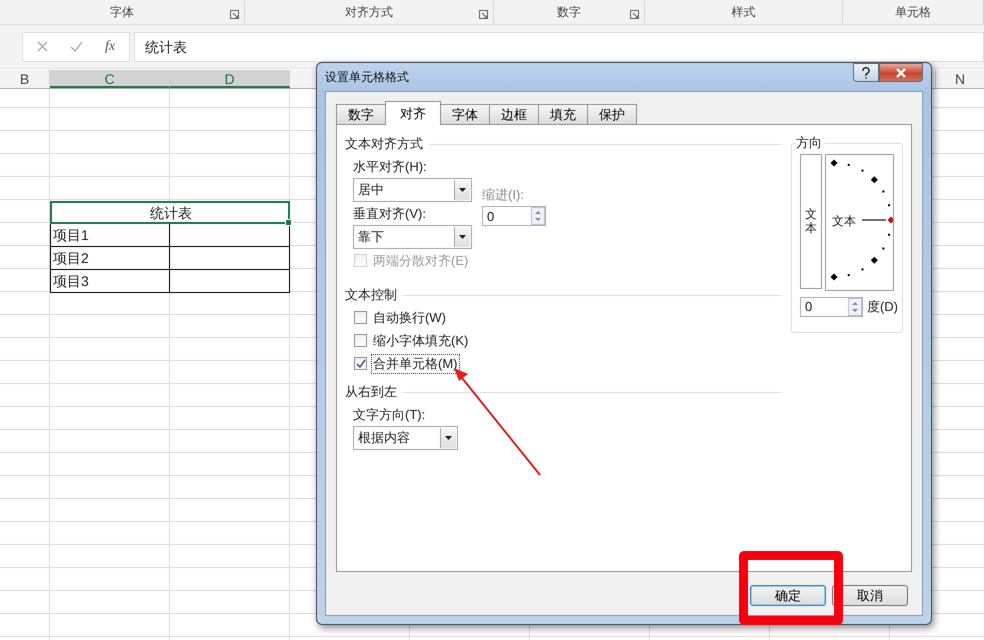 This screenshot has height=640, width=984. What do you see at coordinates (559, 47) in the screenshot?
I see `formula-input: 统计表` at bounding box center [559, 47].